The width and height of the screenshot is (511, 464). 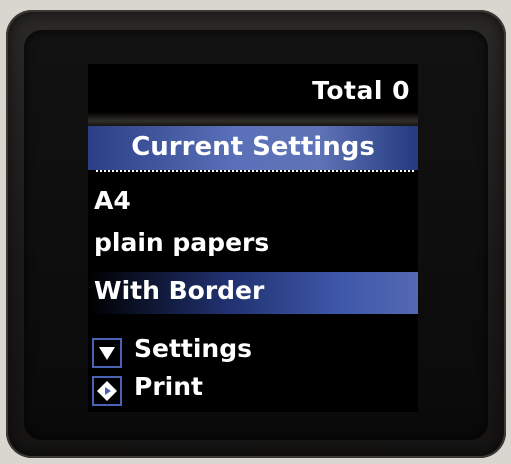 What do you see at coordinates (361, 90) in the screenshot?
I see `total-count: Total 0` at bounding box center [361, 90].